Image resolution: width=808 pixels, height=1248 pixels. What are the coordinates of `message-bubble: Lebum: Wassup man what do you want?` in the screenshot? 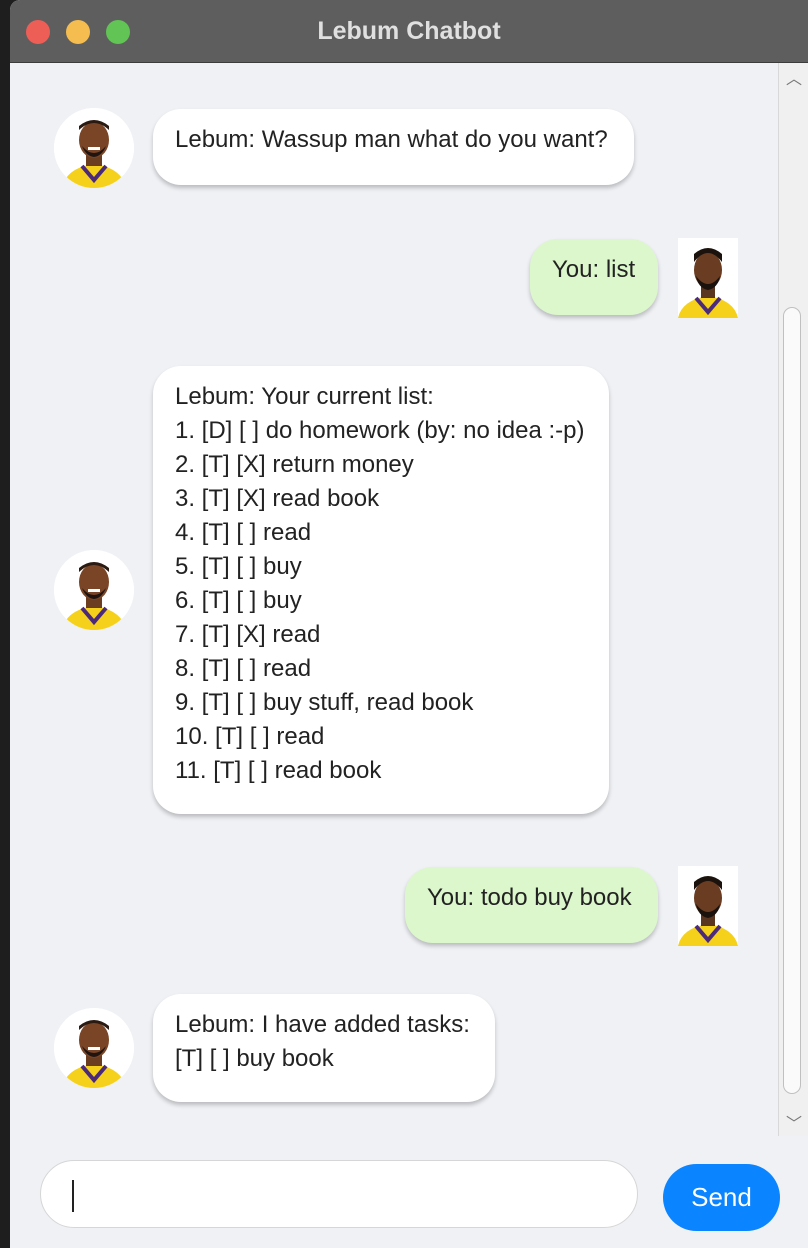 It's located at (393, 147).